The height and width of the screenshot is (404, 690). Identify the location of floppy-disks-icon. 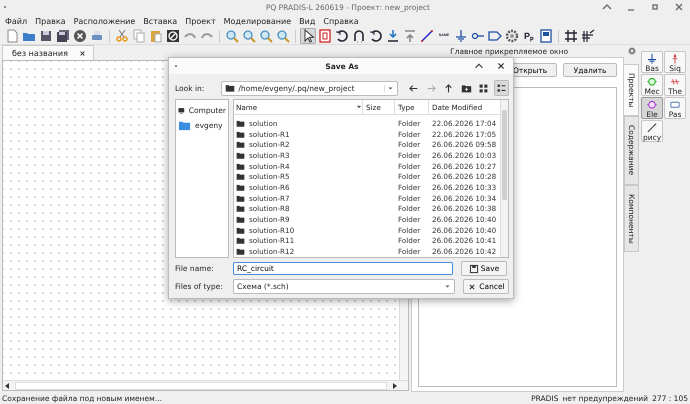
(63, 36).